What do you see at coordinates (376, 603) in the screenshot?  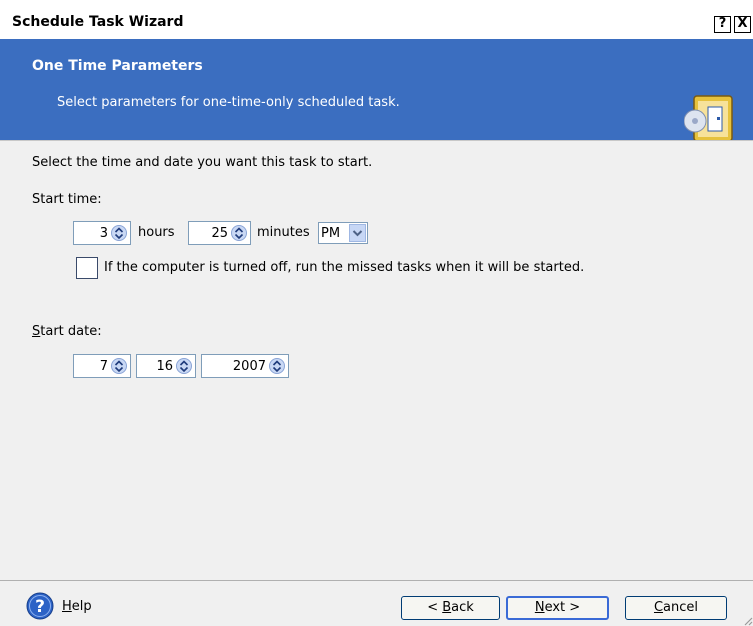 I see `wizard-footer: ? Help < Back Next > Cancel` at bounding box center [376, 603].